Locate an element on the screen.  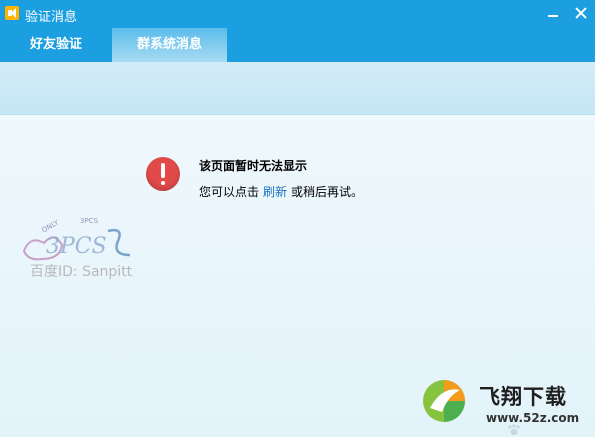
title-bar: 验证消息 is located at coordinates (297, 14).